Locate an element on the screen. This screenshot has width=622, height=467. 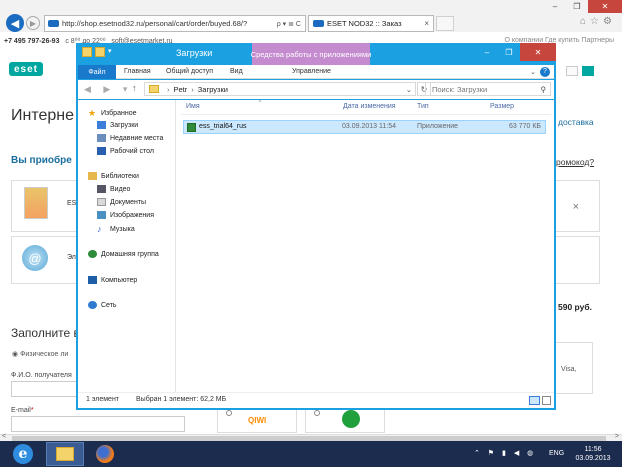
tiles-view-icon is located at coordinates (546, 400).